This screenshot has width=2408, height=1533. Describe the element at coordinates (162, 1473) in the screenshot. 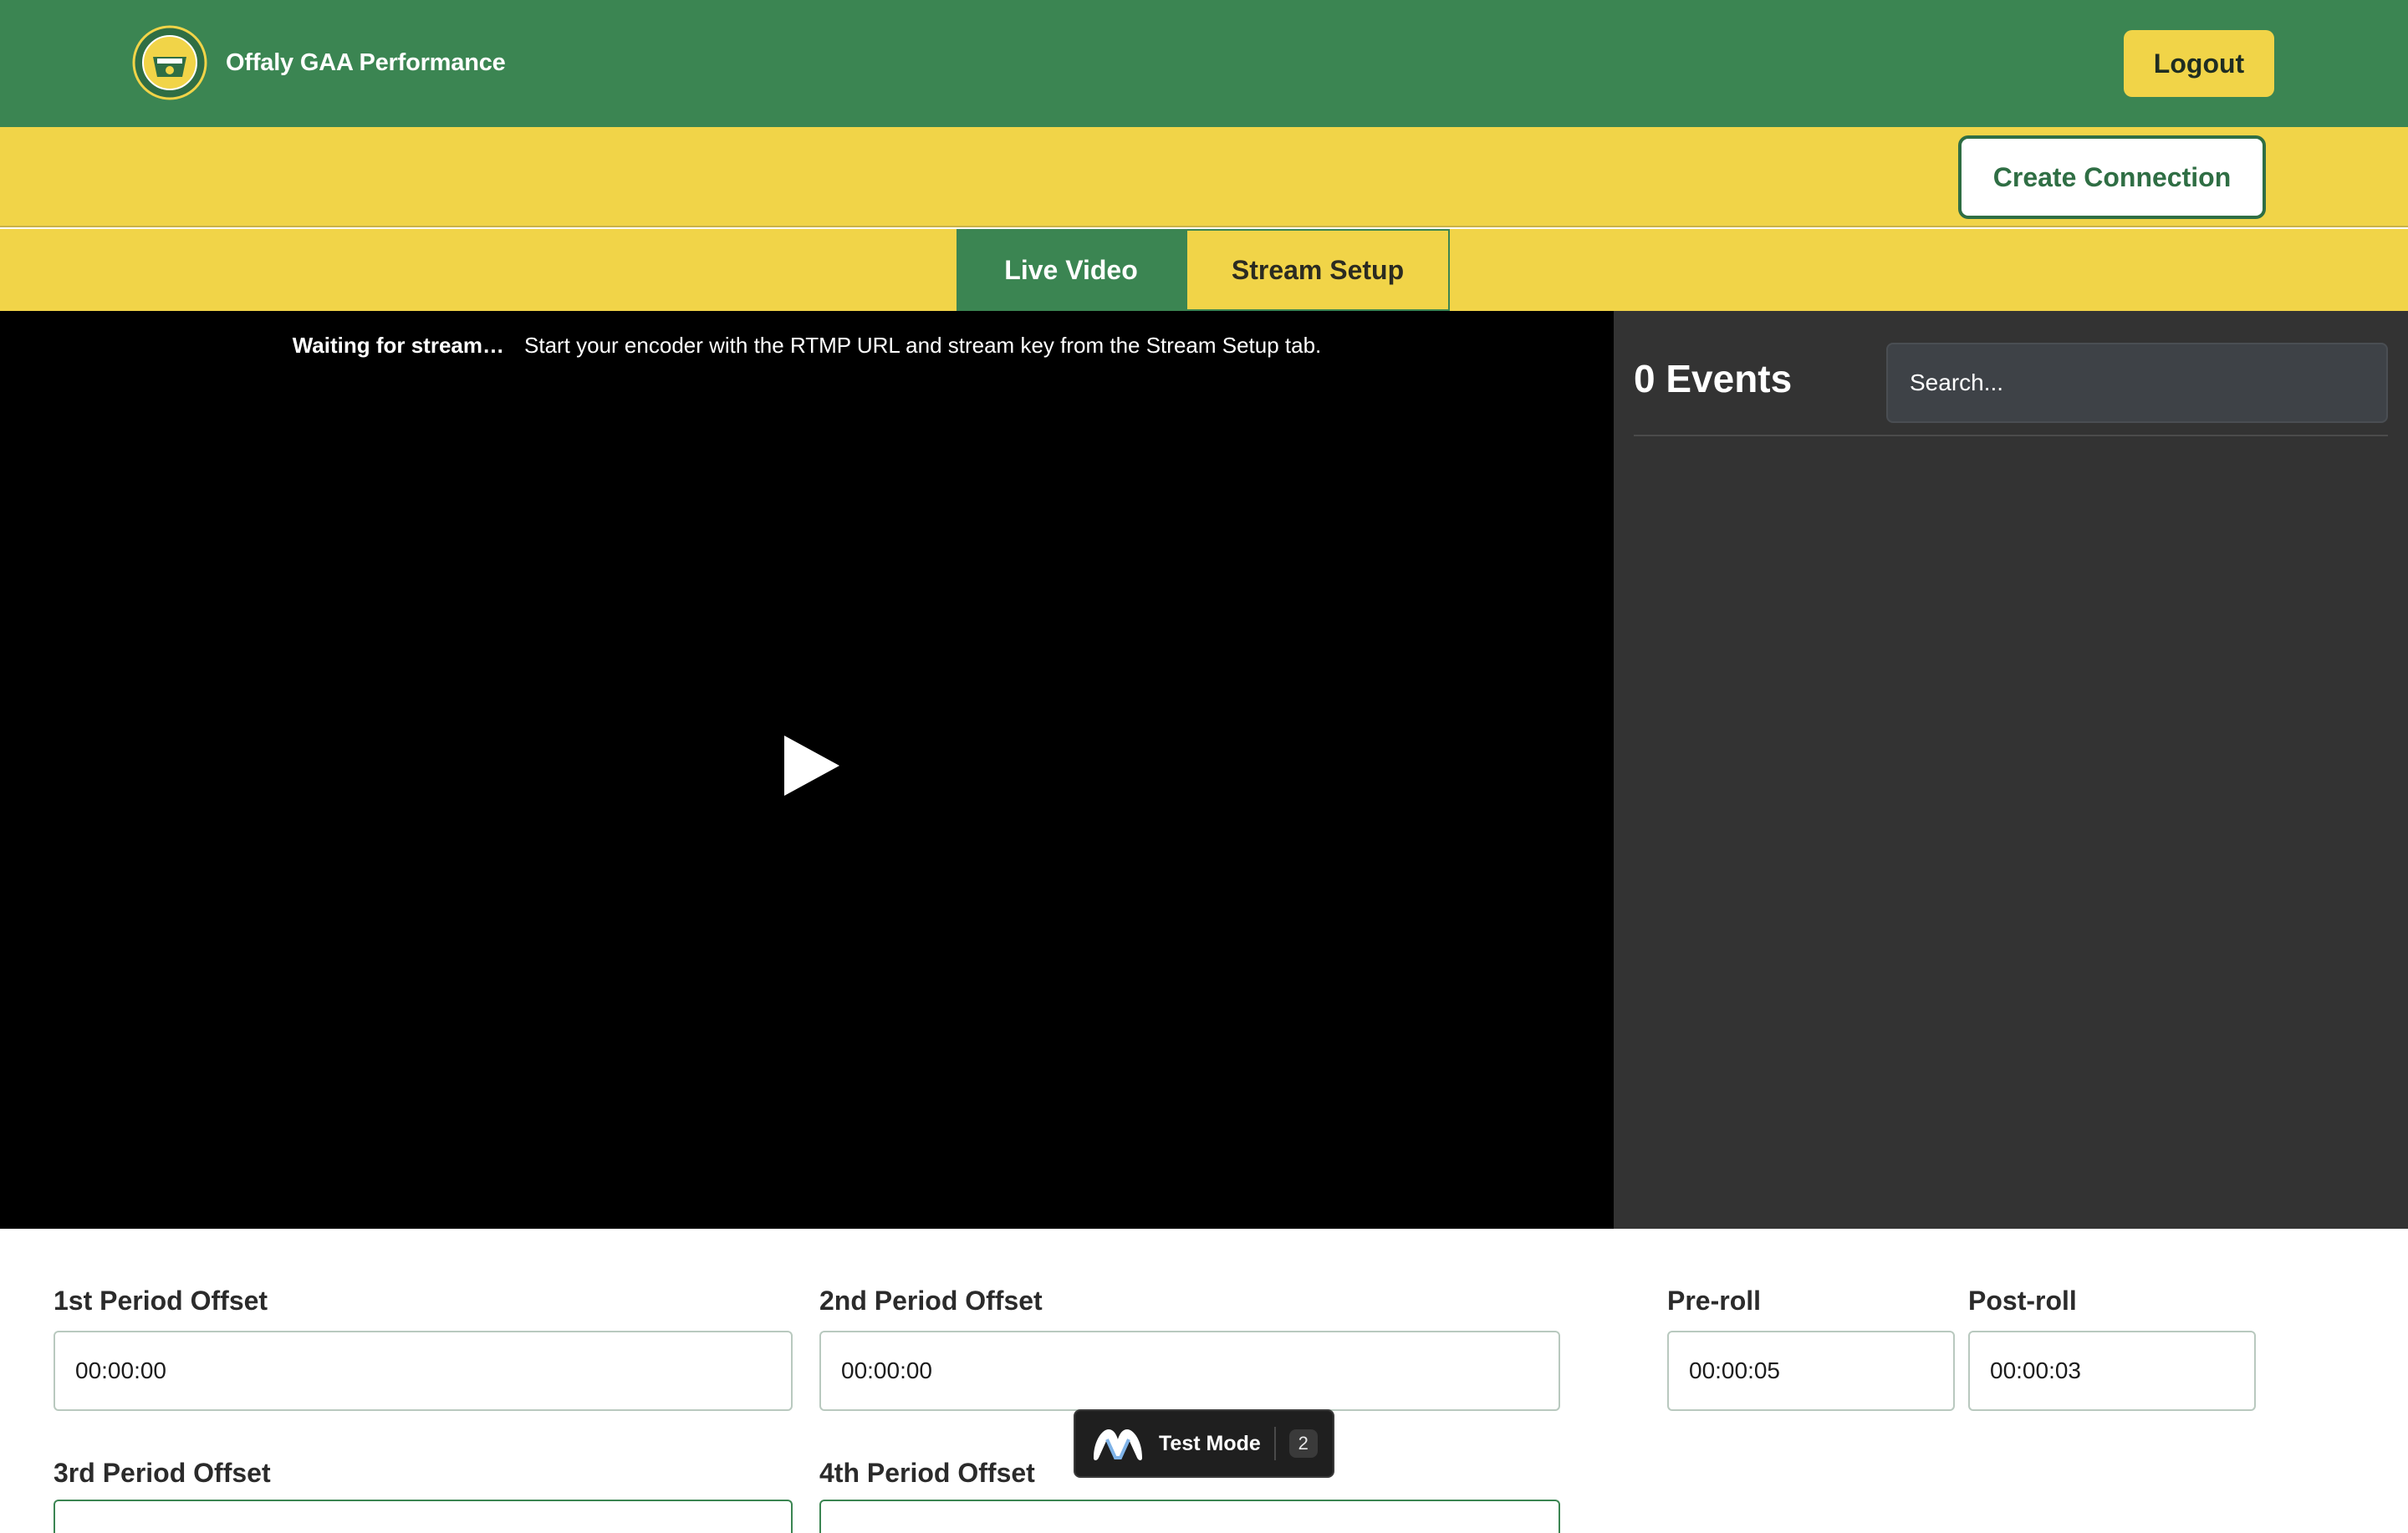

I see `third-period-label: 3rd Period Offset` at that location.